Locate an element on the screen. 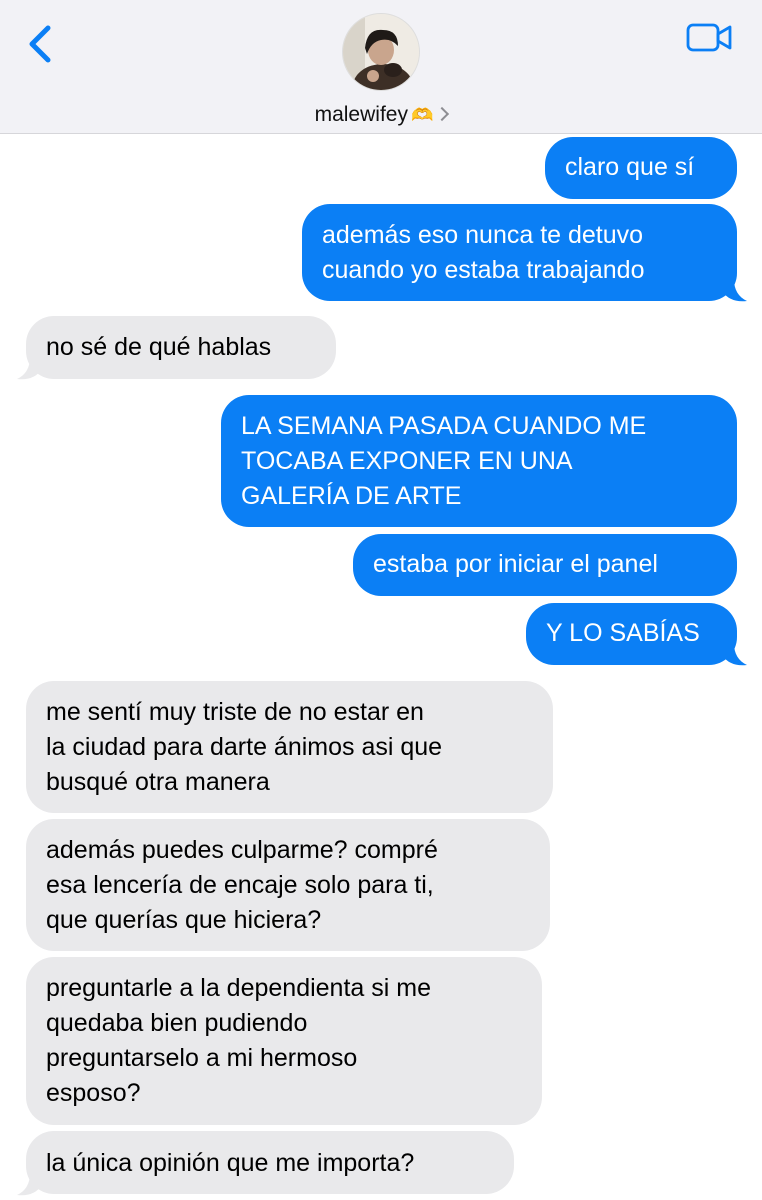 The height and width of the screenshot is (1200, 762). message-text-line: preguntarselo a mi hermoso is located at coordinates (202, 1058).